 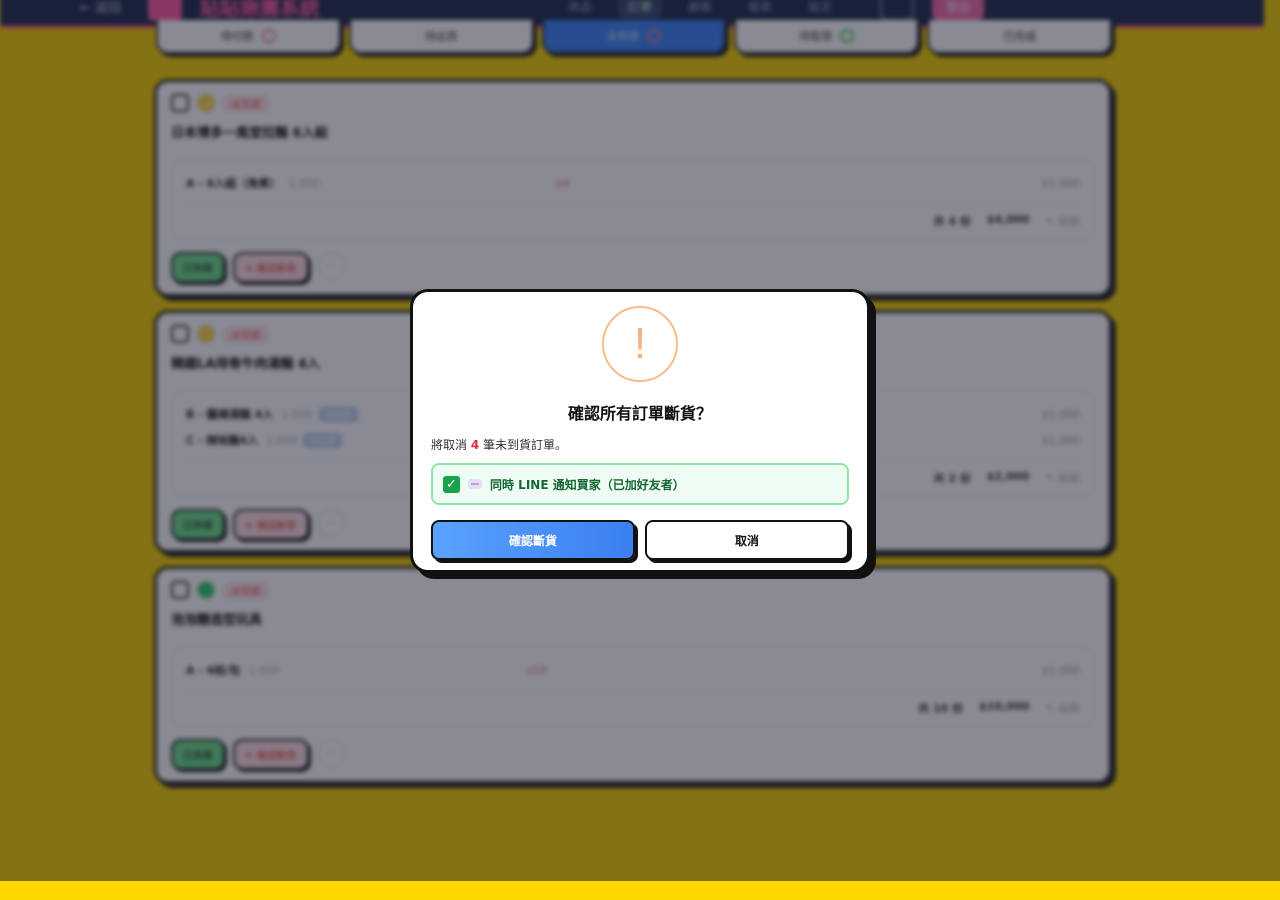 What do you see at coordinates (475, 484) in the screenshot?
I see `line-app-icon` at bounding box center [475, 484].